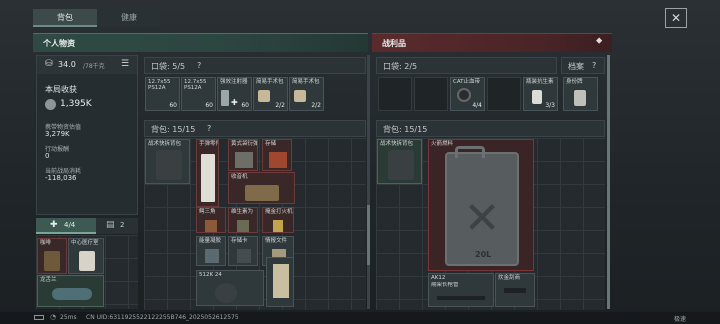  What do you see at coordinates (61, 89) in the screenshot?
I see `income-label: 本局收获` at bounding box center [61, 89].